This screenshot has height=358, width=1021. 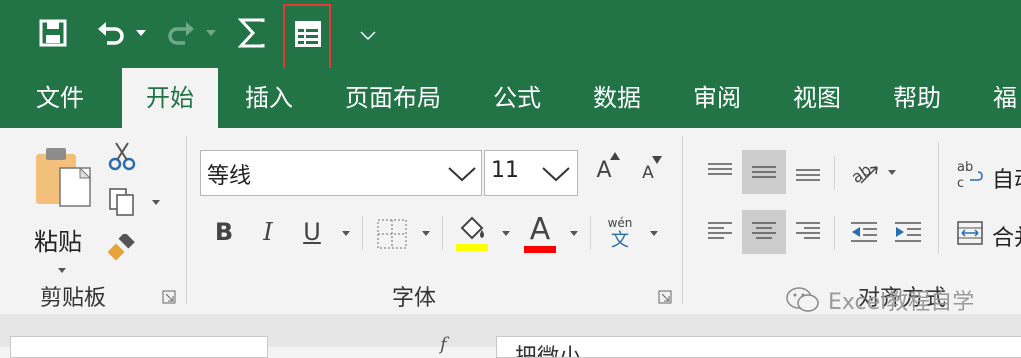 What do you see at coordinates (60, 98) in the screenshot?
I see `tab-file: 文件` at bounding box center [60, 98].